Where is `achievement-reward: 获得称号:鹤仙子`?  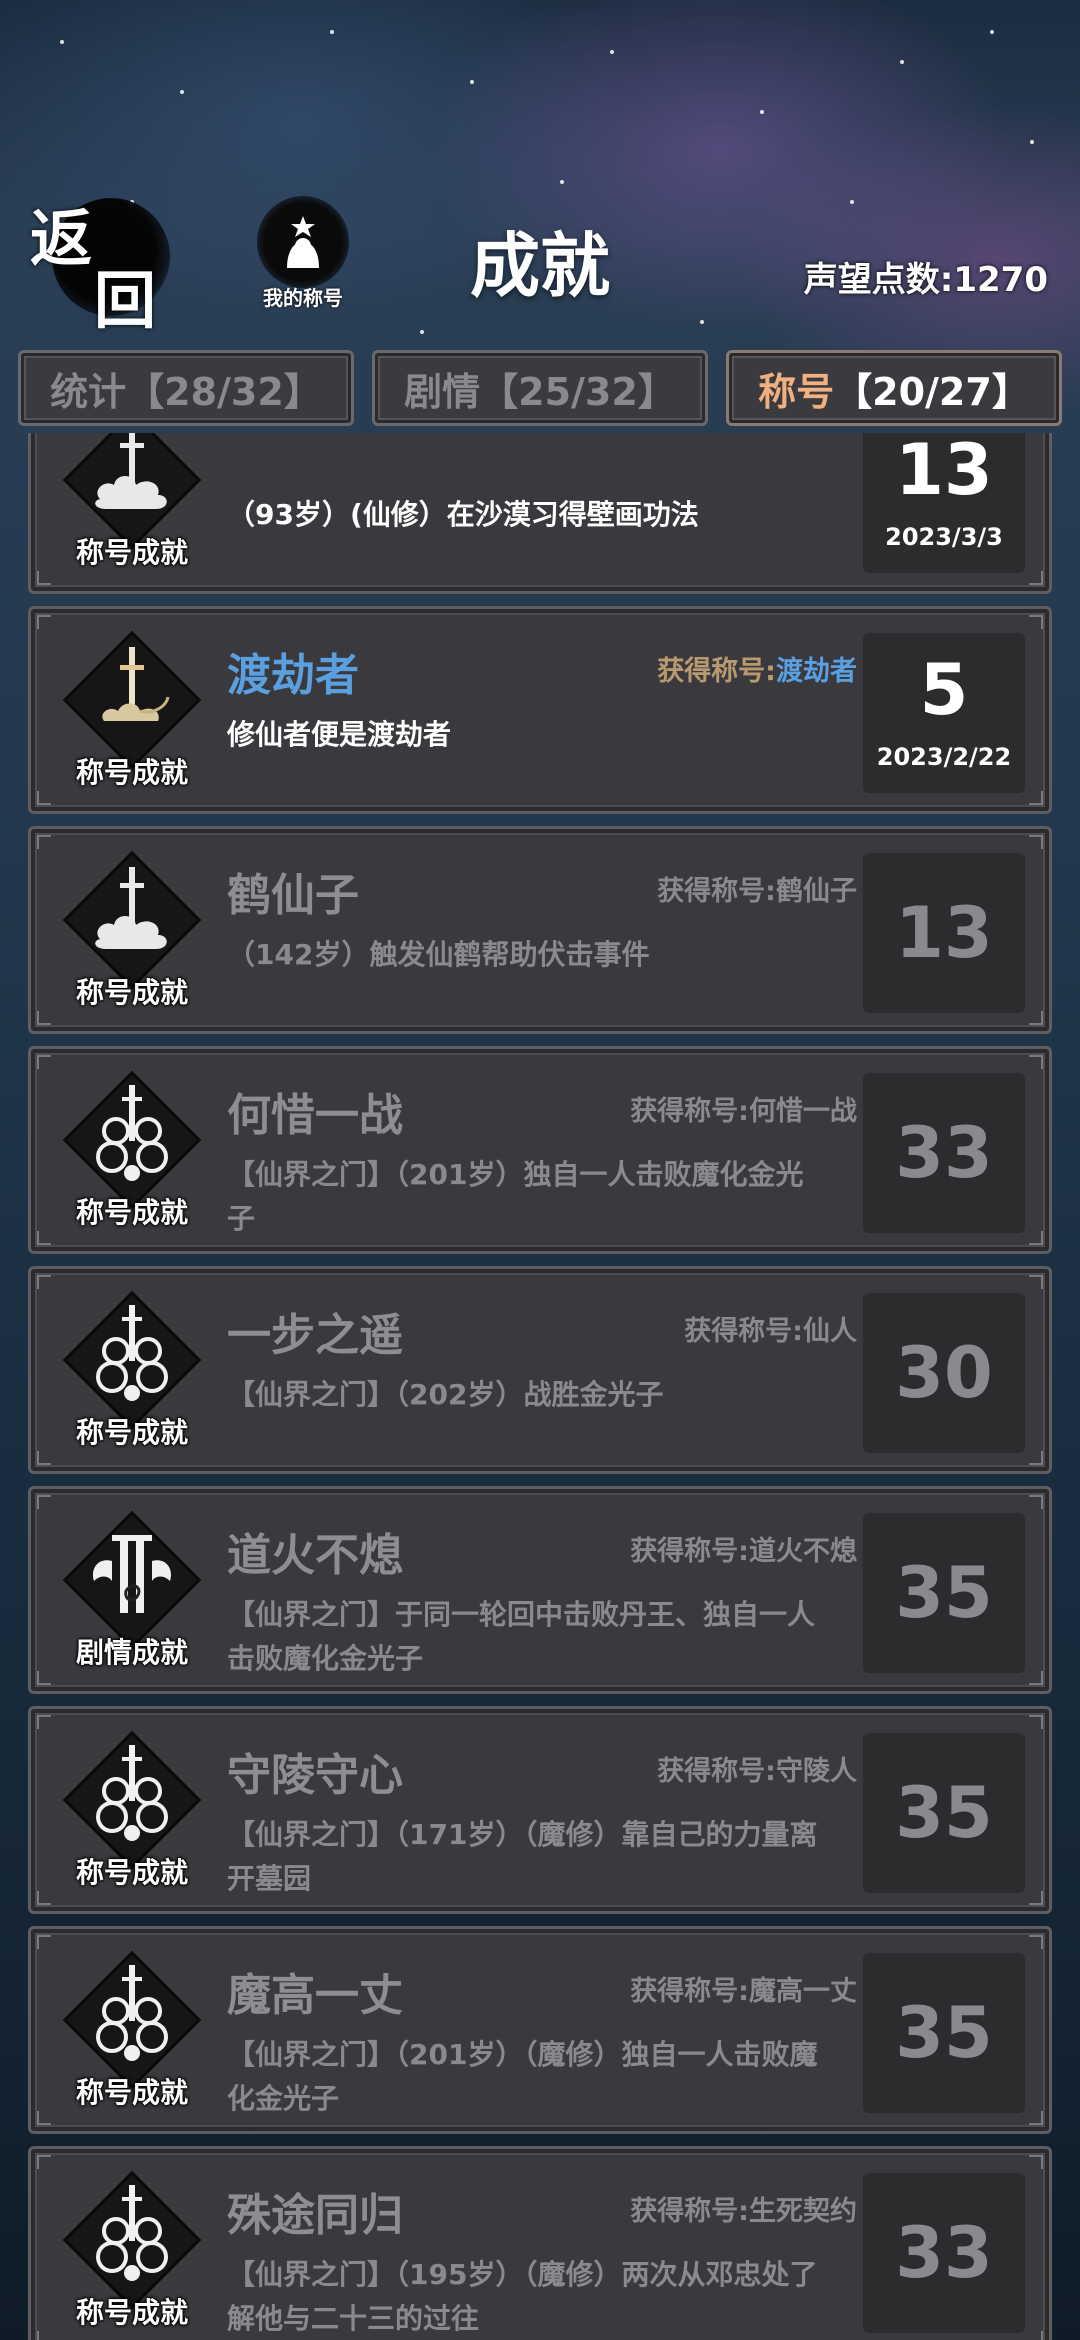
achievement-reward: 获得称号:鹤仙子 is located at coordinates (757, 888).